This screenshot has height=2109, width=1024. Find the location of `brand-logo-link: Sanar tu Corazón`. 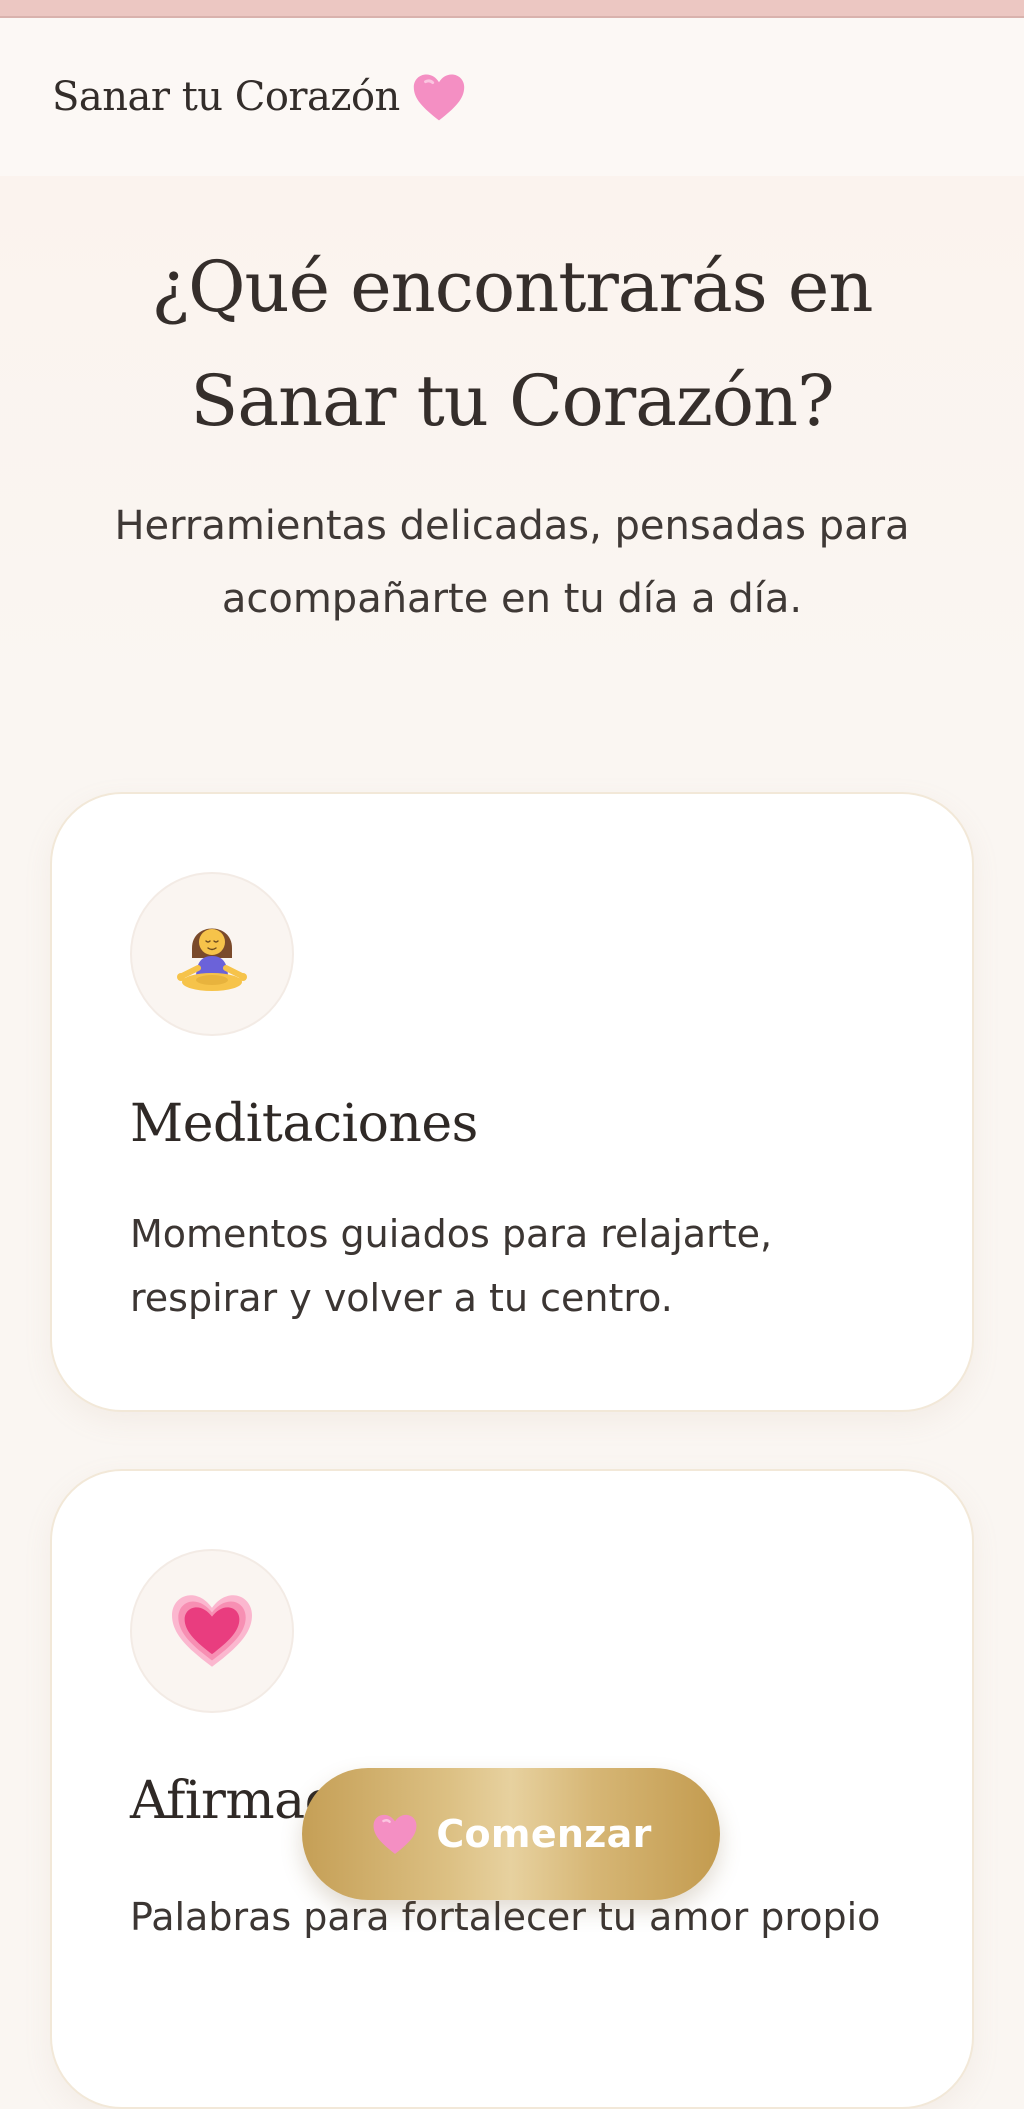

brand-logo-link: Sanar tu Corazón is located at coordinates (260, 97).